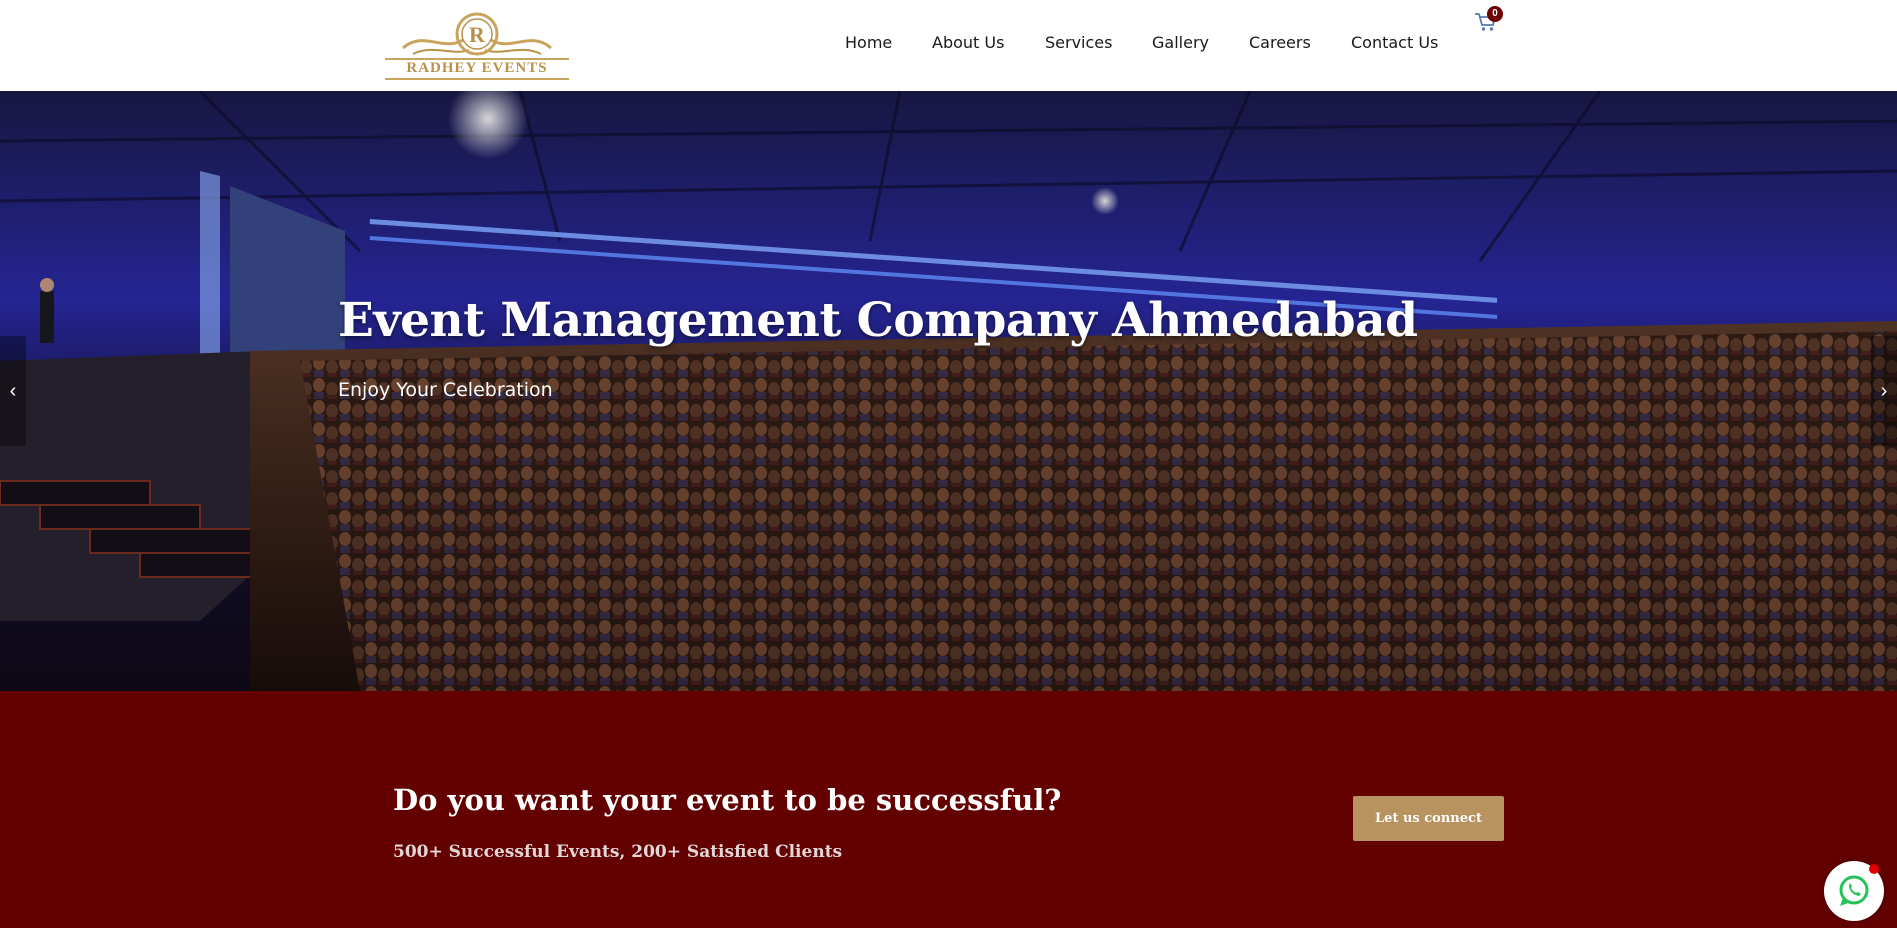 The height and width of the screenshot is (928, 1897). Describe the element at coordinates (1078, 42) in the screenshot. I see `nav-services: Services` at that location.